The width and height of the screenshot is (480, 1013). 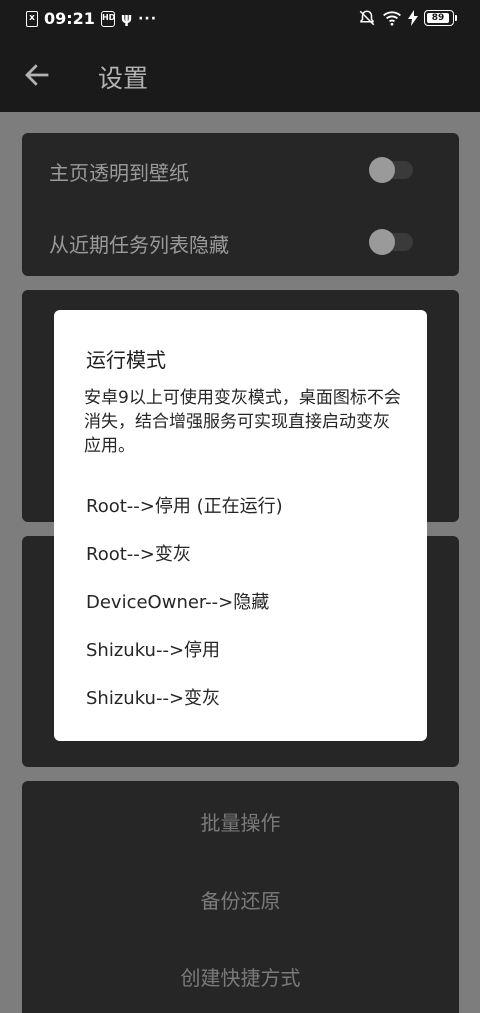 What do you see at coordinates (367, 18) in the screenshot?
I see `bell-off-icon` at bounding box center [367, 18].